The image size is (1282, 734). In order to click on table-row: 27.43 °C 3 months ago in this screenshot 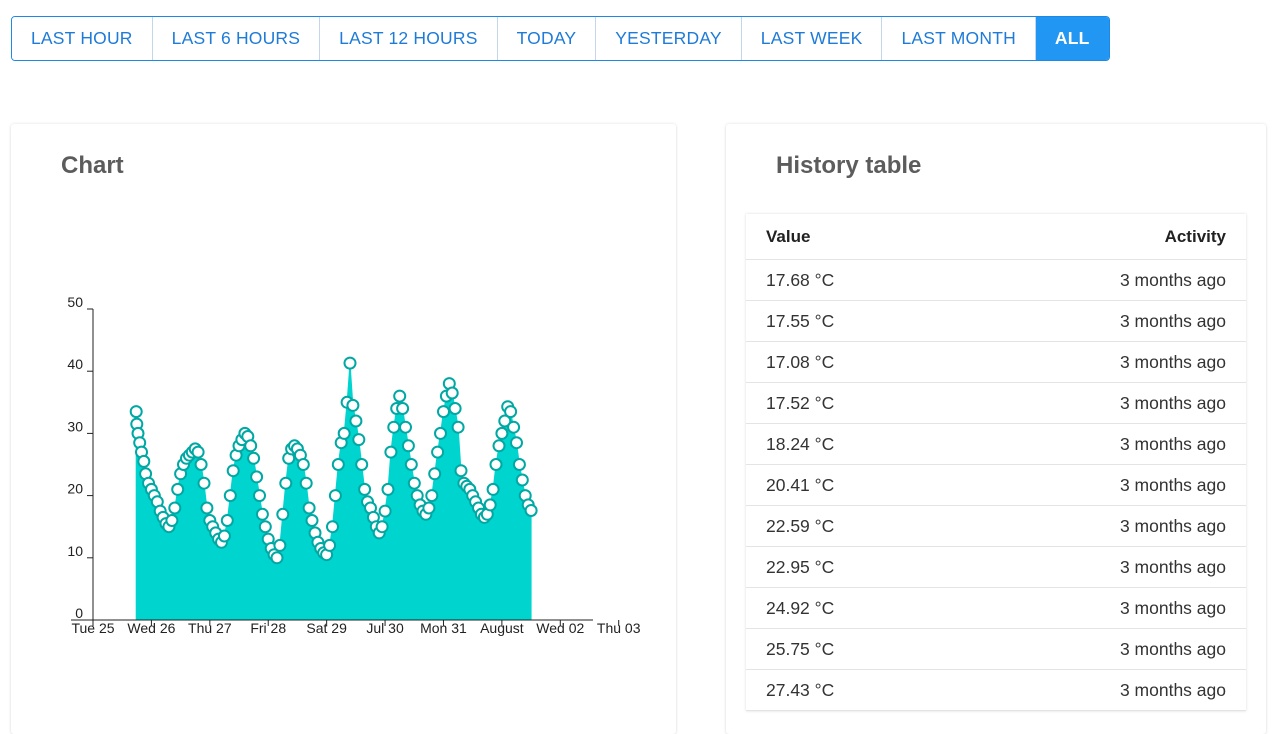, I will do `click(996, 690)`.